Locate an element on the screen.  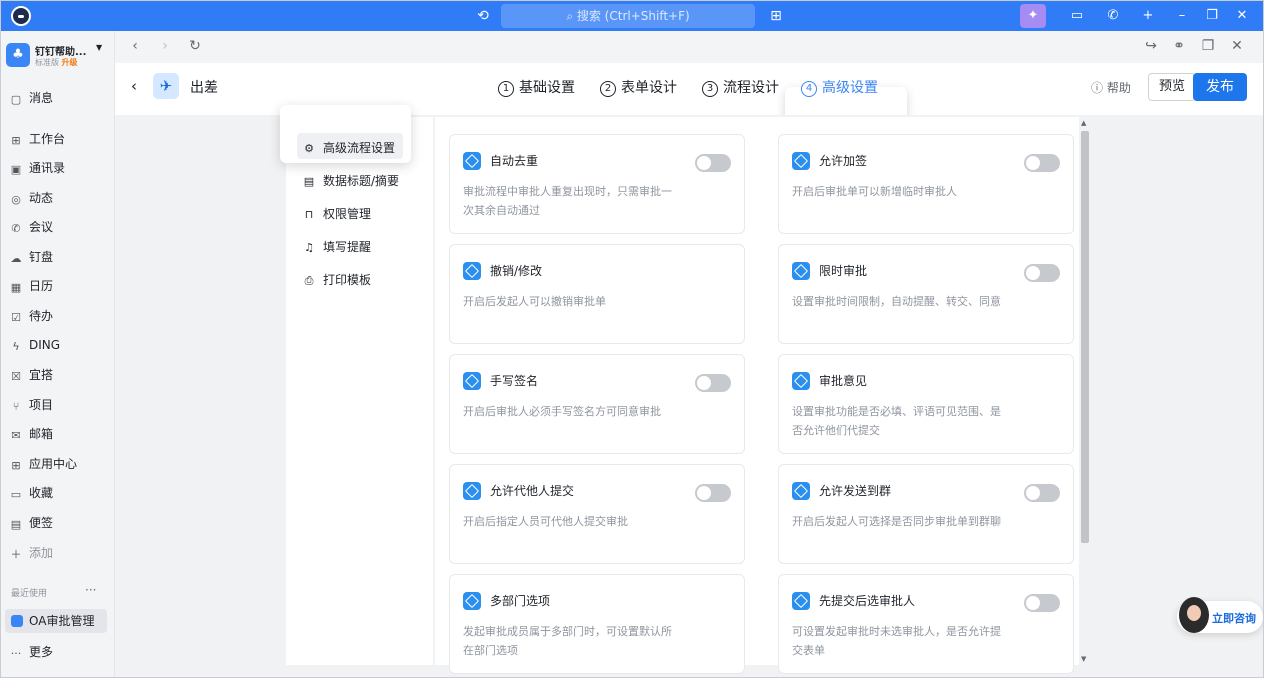
project-icon: ⑂ is located at coordinates (16, 406).